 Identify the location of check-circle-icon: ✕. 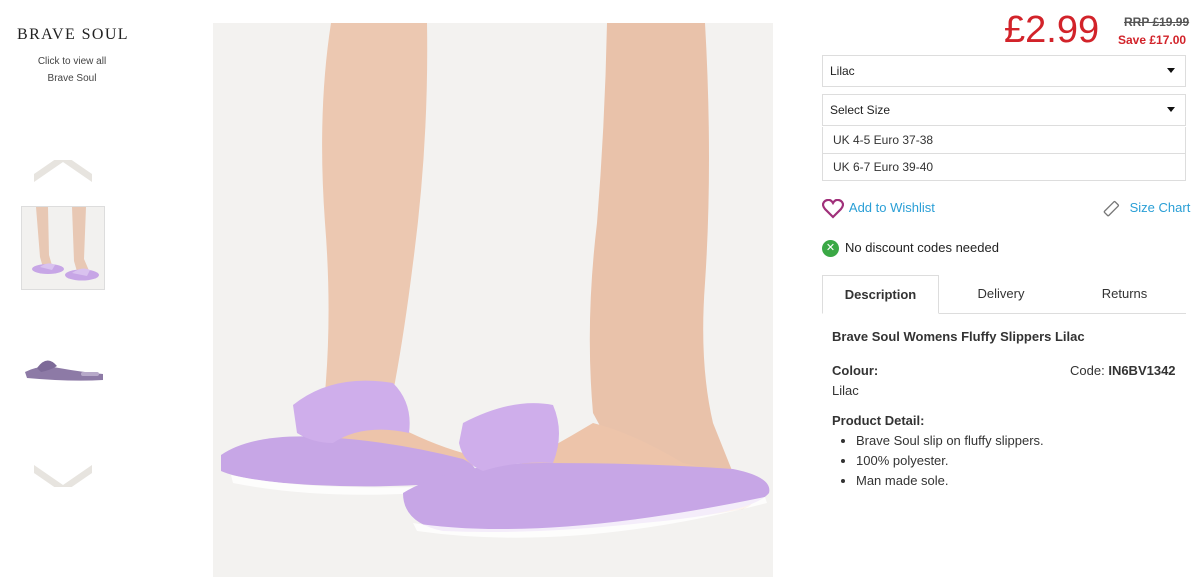
(830, 249).